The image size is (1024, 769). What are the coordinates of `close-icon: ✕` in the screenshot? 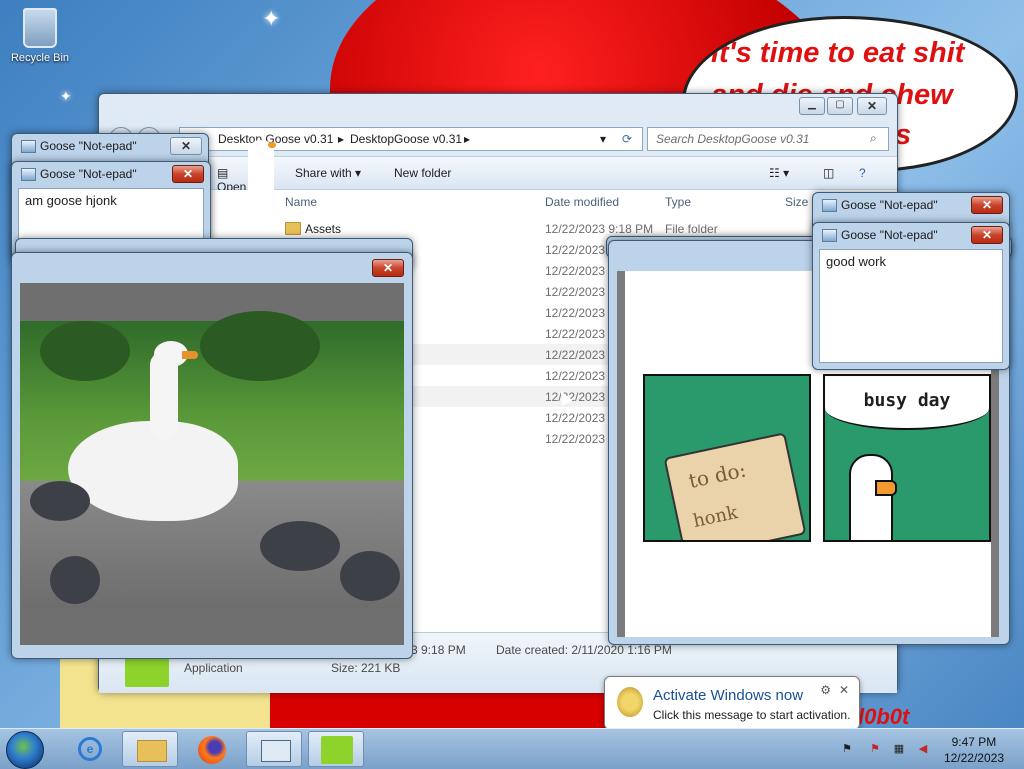 It's located at (844, 690).